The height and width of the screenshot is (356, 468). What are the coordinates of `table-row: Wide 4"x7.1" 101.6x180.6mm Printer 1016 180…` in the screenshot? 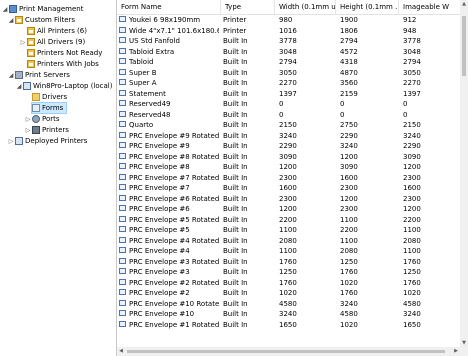 It's located at (288, 31).